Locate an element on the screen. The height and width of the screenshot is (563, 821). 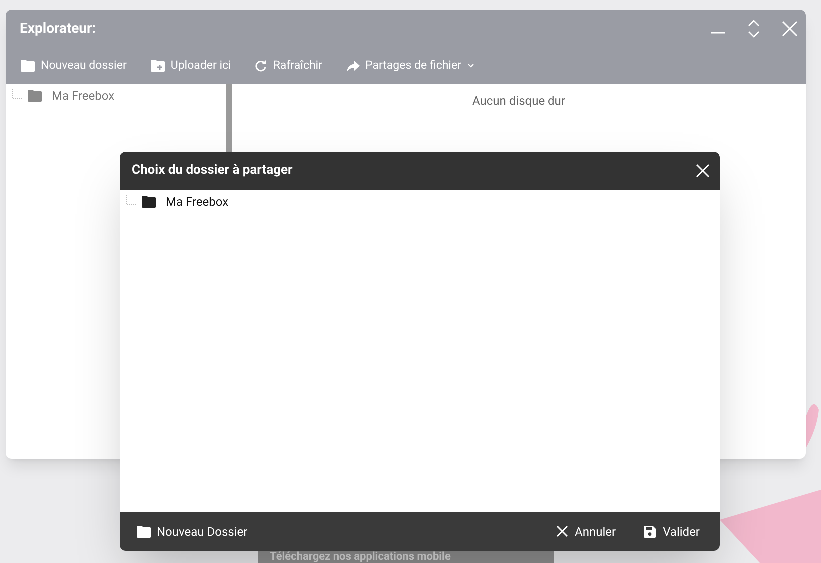
toolbar-button: Uploader ici is located at coordinates (191, 66).